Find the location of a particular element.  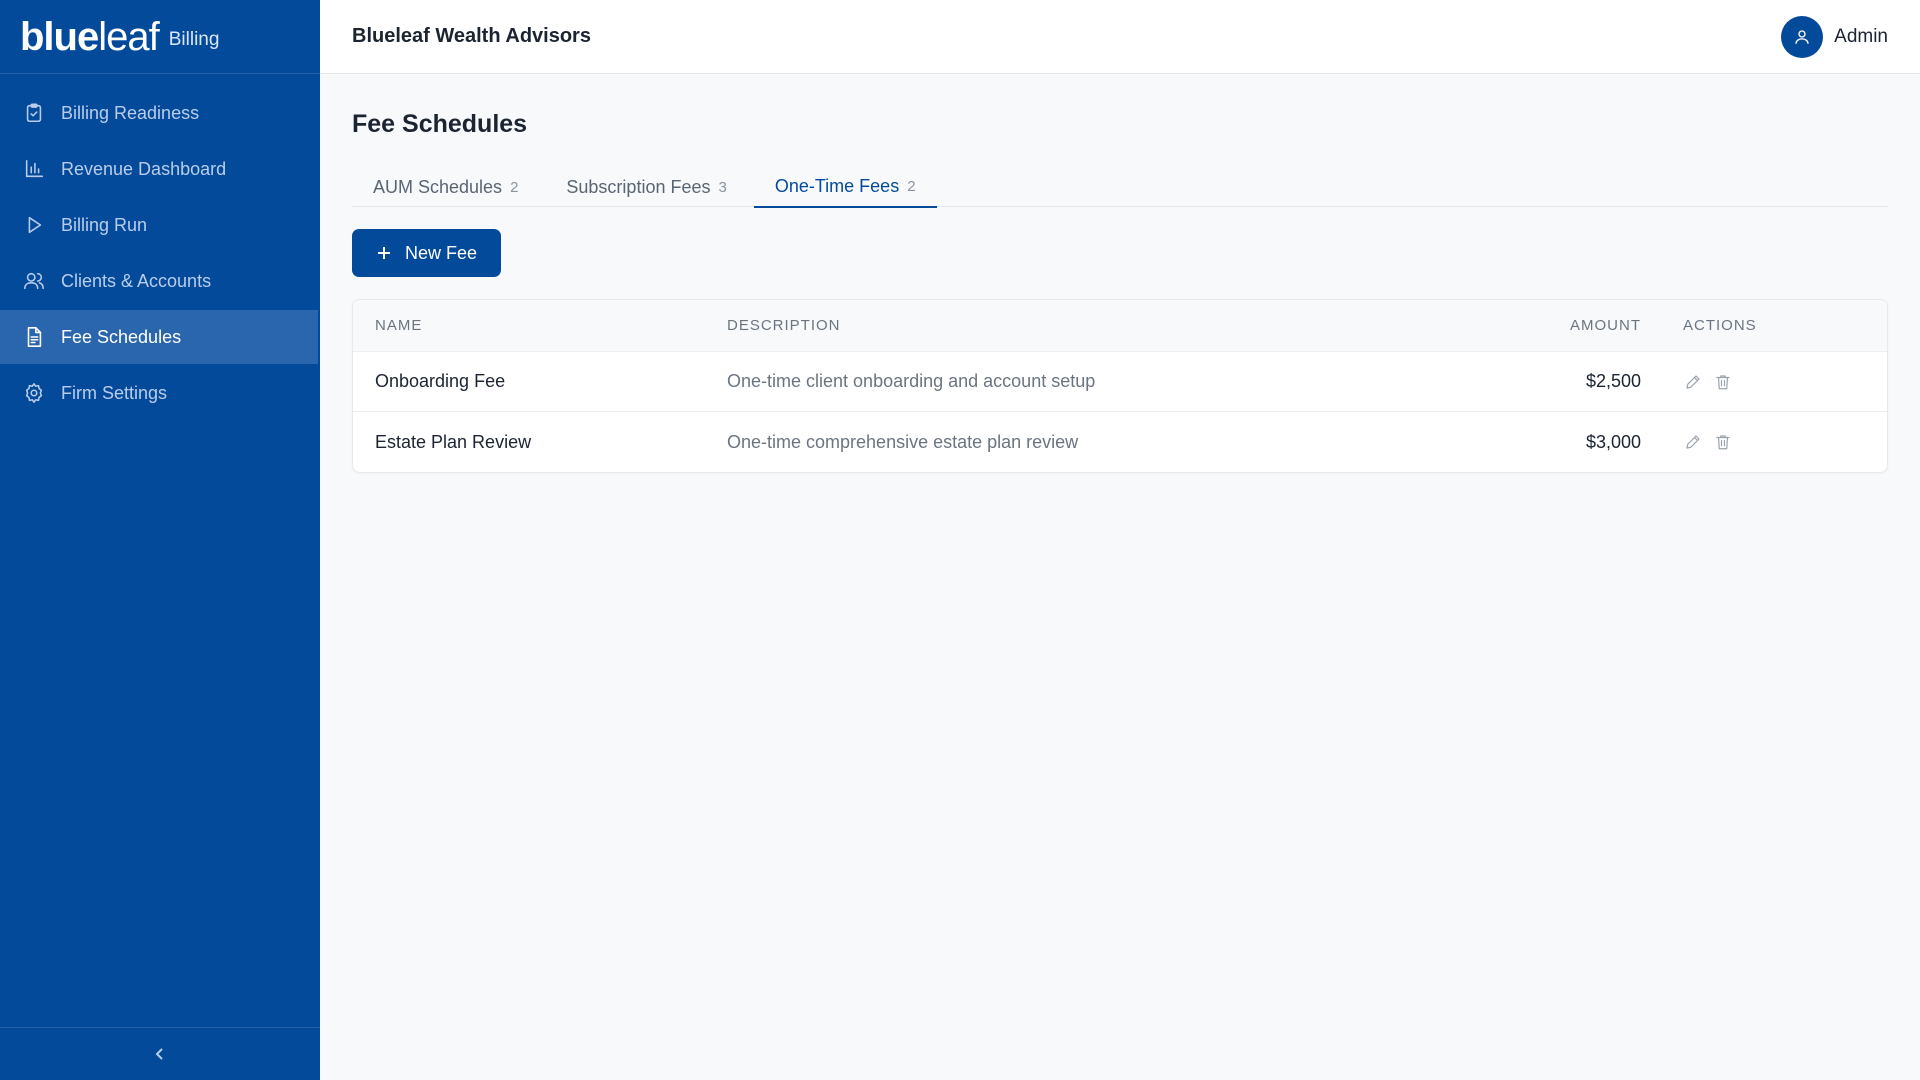

sidebar-item-label: Fee Schedules is located at coordinates (121, 336).